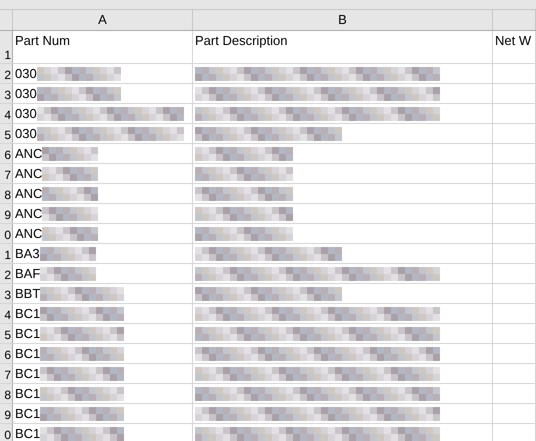 The image size is (536, 441). What do you see at coordinates (27, 273) in the screenshot?
I see `cell-text: BAF` at bounding box center [27, 273].